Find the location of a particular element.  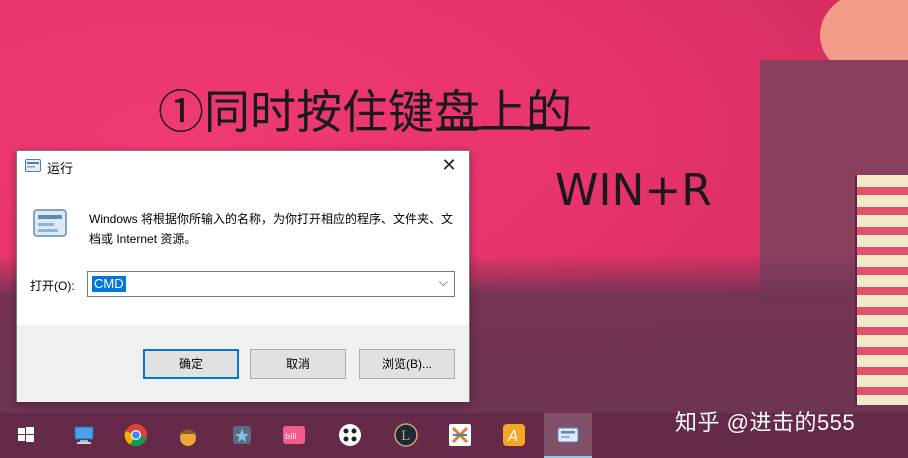

taskbar-acorn is located at coordinates (188, 435).